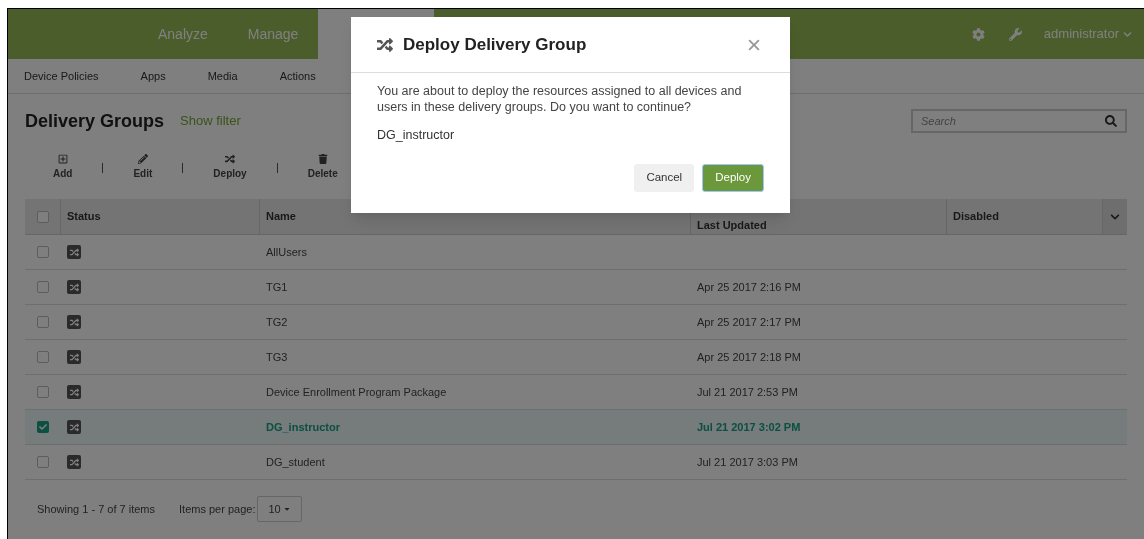  I want to click on table-cell: Device Enrollment Program Package, so click(356, 391).